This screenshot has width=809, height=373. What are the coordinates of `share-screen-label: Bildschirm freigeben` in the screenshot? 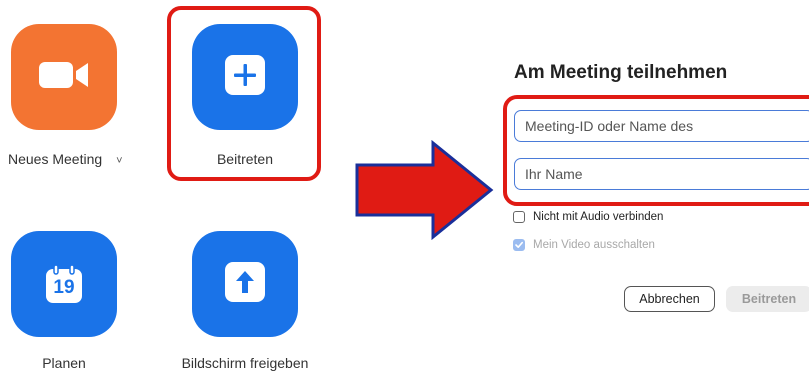 It's located at (245, 363).